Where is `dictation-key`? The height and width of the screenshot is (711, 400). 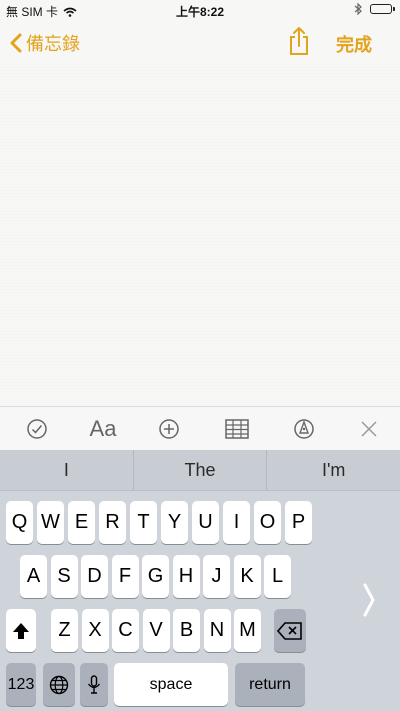 dictation-key is located at coordinates (94, 684).